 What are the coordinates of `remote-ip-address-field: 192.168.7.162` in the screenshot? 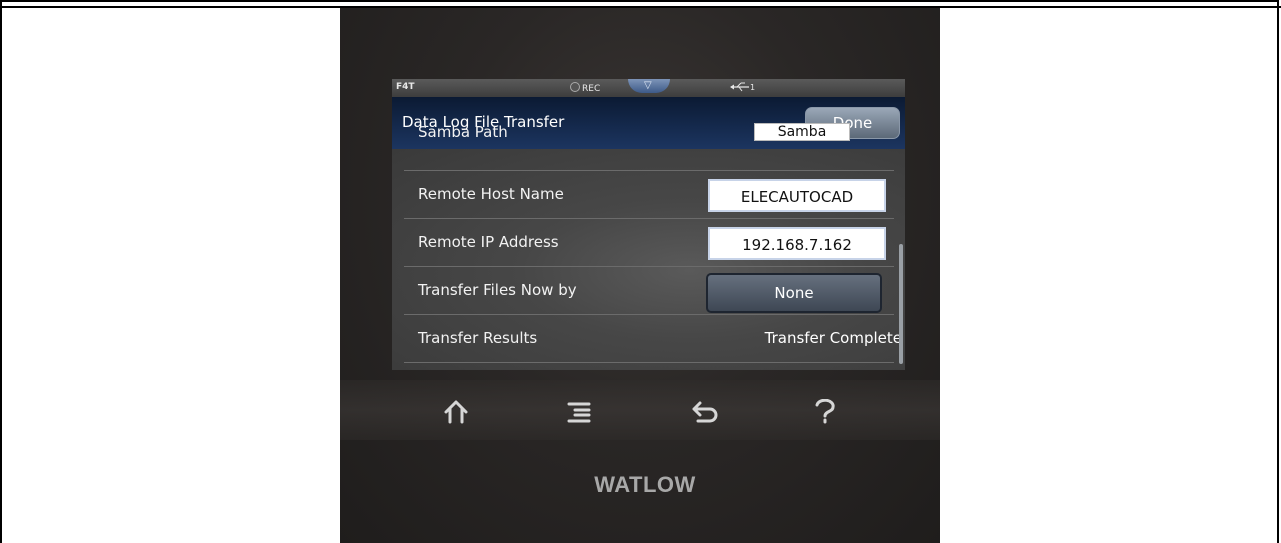 It's located at (797, 243).